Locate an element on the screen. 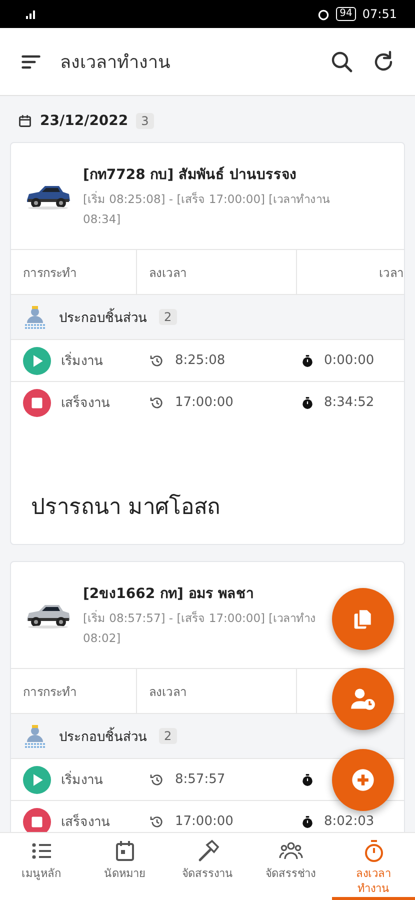 The image size is (415, 900). clock-time: 8:25:08 is located at coordinates (200, 360).